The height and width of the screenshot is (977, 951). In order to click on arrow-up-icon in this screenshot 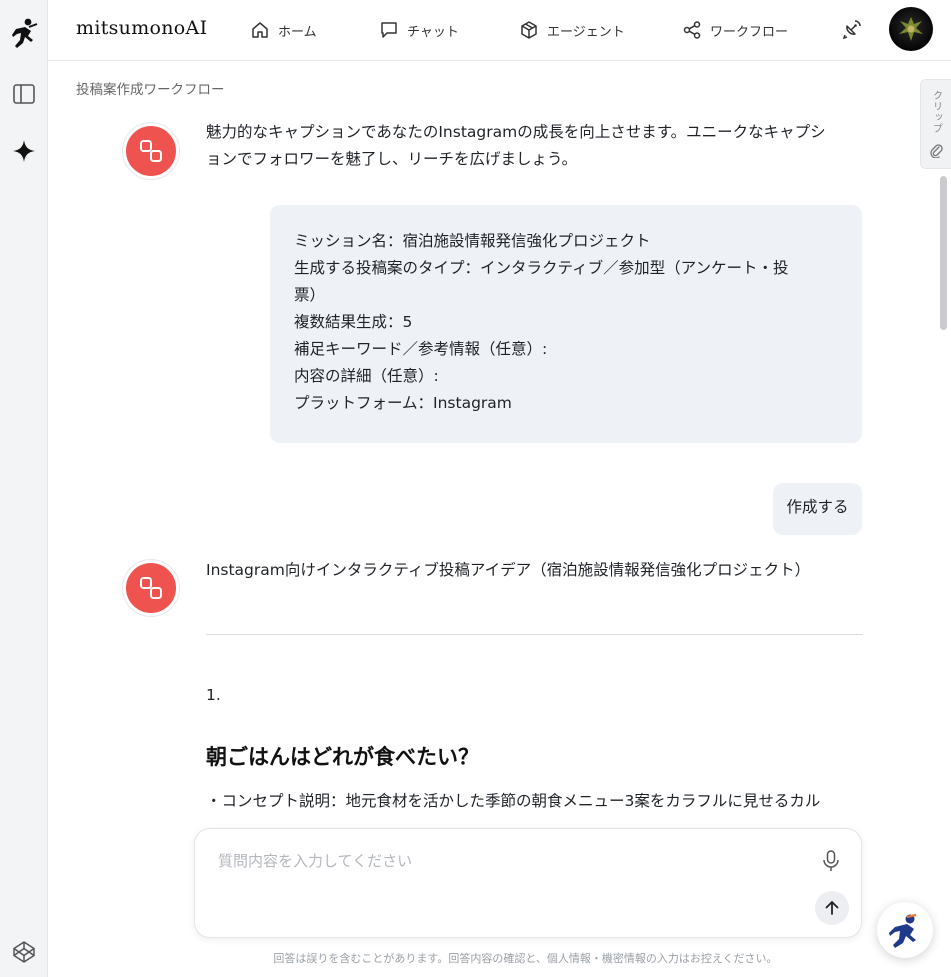, I will do `click(832, 908)`.